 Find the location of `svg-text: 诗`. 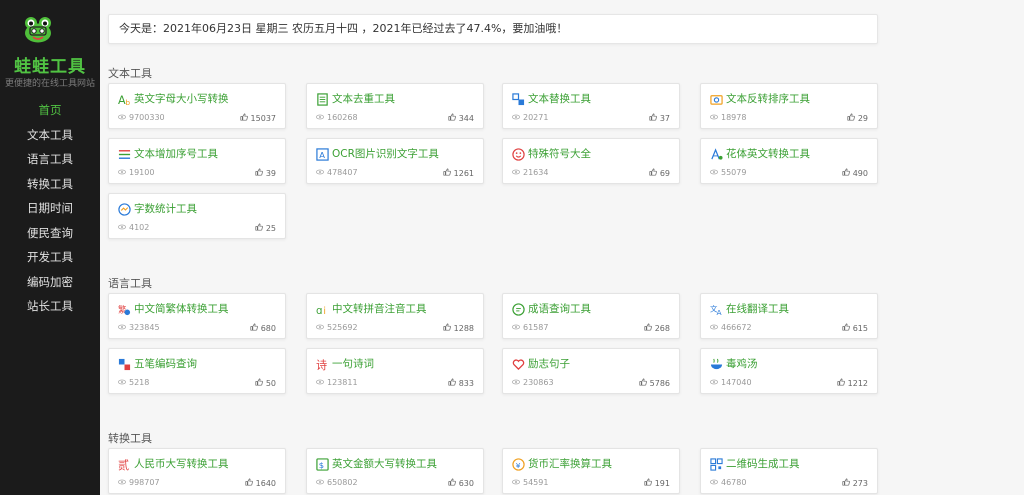

svg-text: 诗 is located at coordinates (321, 364).